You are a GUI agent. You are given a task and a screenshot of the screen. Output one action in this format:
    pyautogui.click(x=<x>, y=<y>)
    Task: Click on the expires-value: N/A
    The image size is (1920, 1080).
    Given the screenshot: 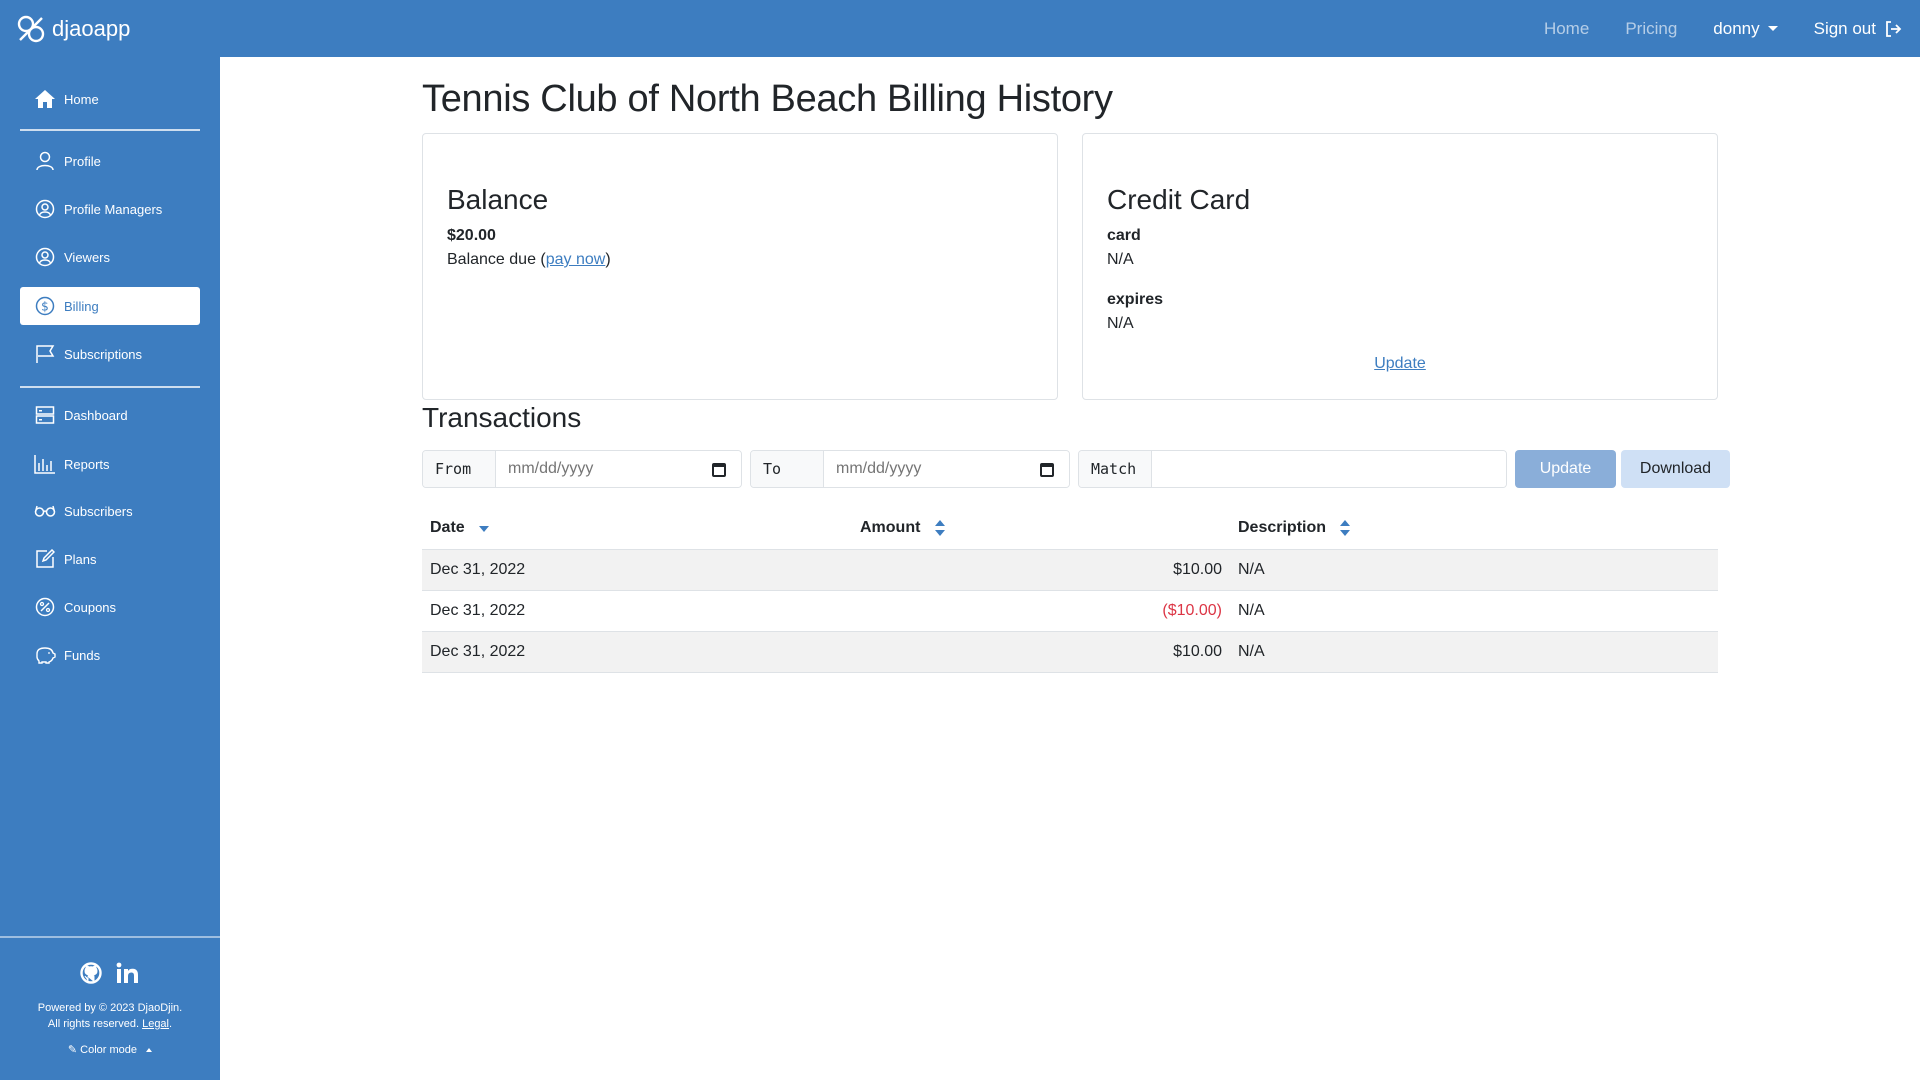 What is the action you would take?
    pyautogui.click(x=1120, y=323)
    